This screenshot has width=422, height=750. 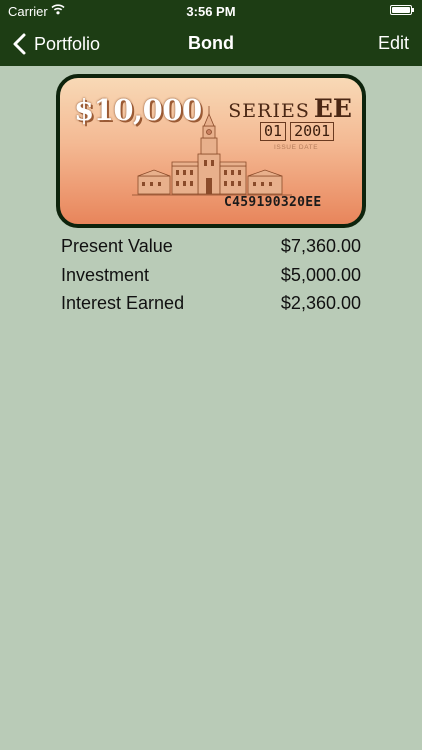 I want to click on detail-label: Investment, so click(x=105, y=274).